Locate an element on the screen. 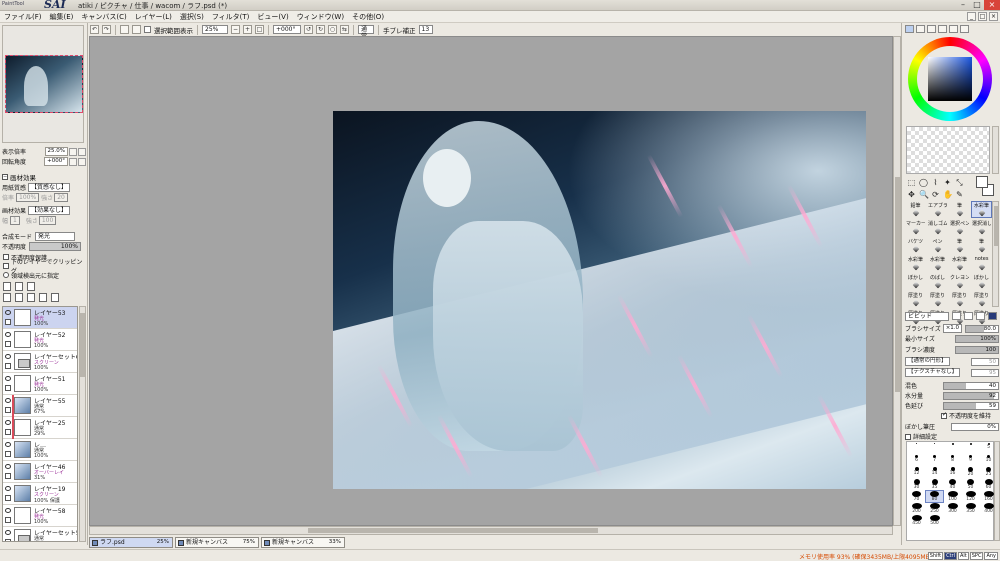  menu-canvas: キャンバス(C) is located at coordinates (103, 16).